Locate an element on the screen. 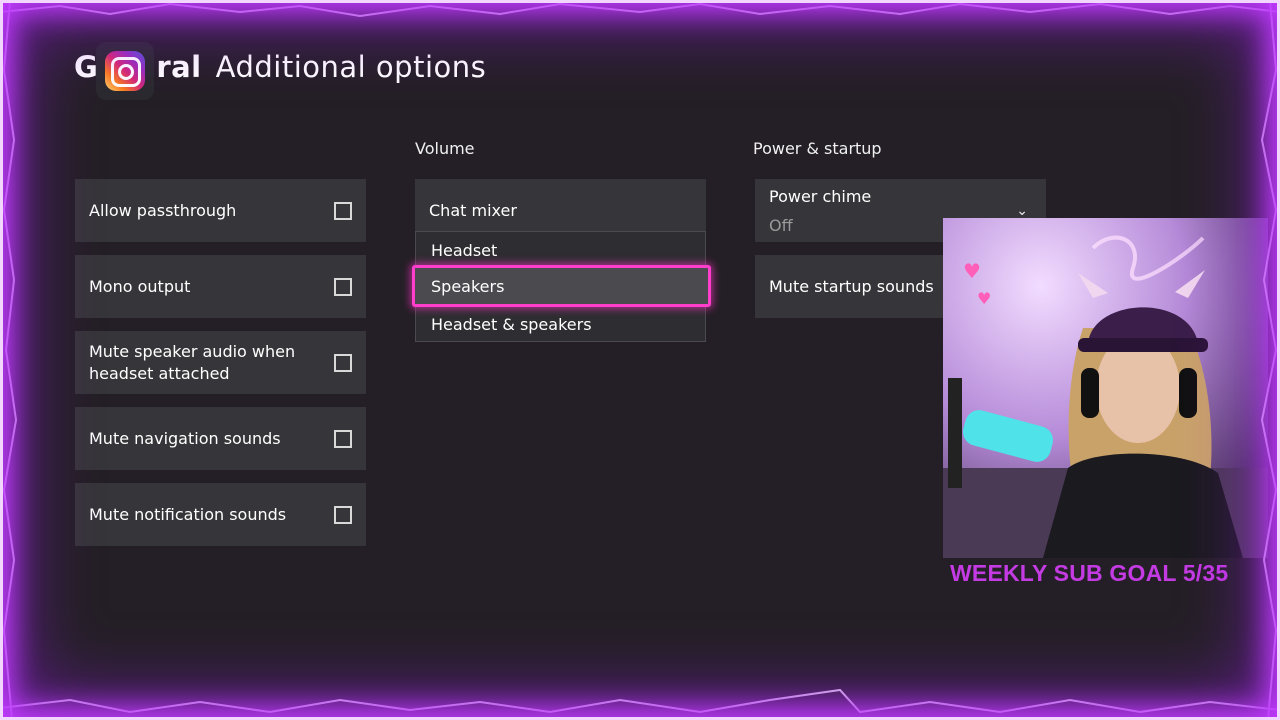 The width and height of the screenshot is (1280, 720). power-startup-header: Power & startup is located at coordinates (817, 148).